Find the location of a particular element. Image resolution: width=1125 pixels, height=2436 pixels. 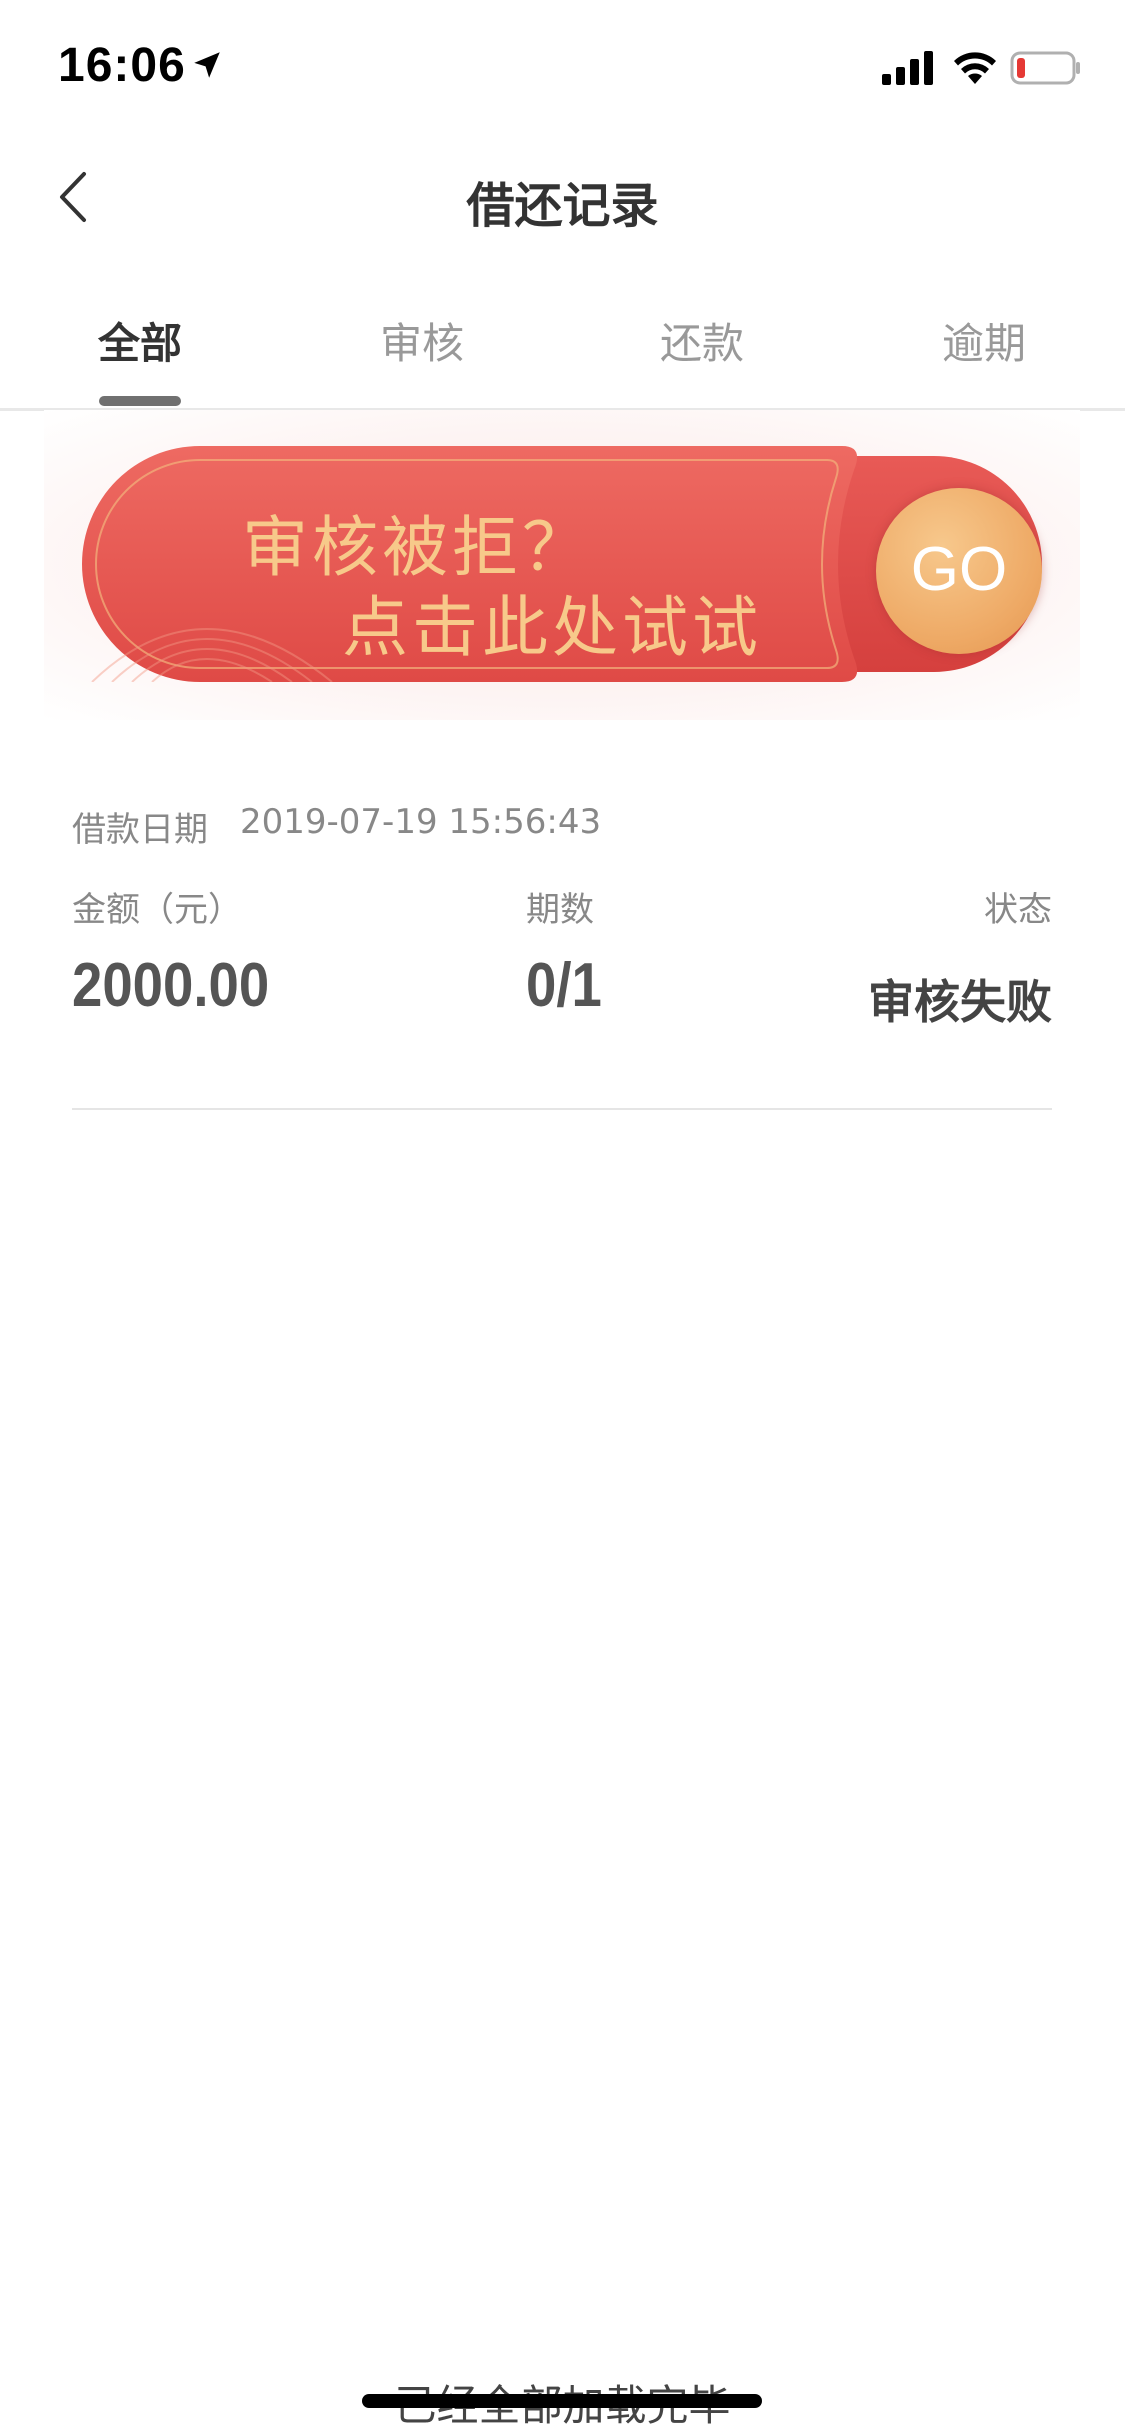

status-bar: 16:06 is located at coordinates (562, 66).